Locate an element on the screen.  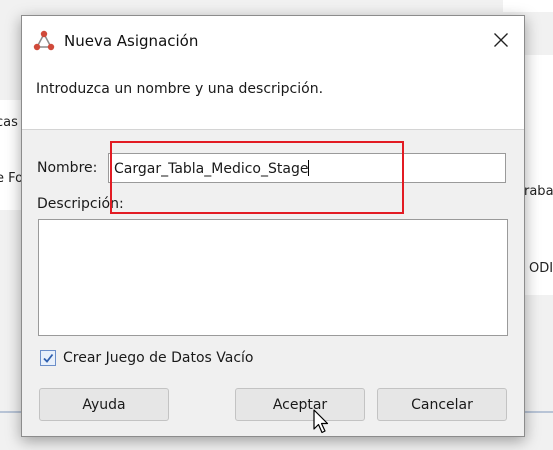
background-text-right-1: raba is located at coordinates (538, 191).